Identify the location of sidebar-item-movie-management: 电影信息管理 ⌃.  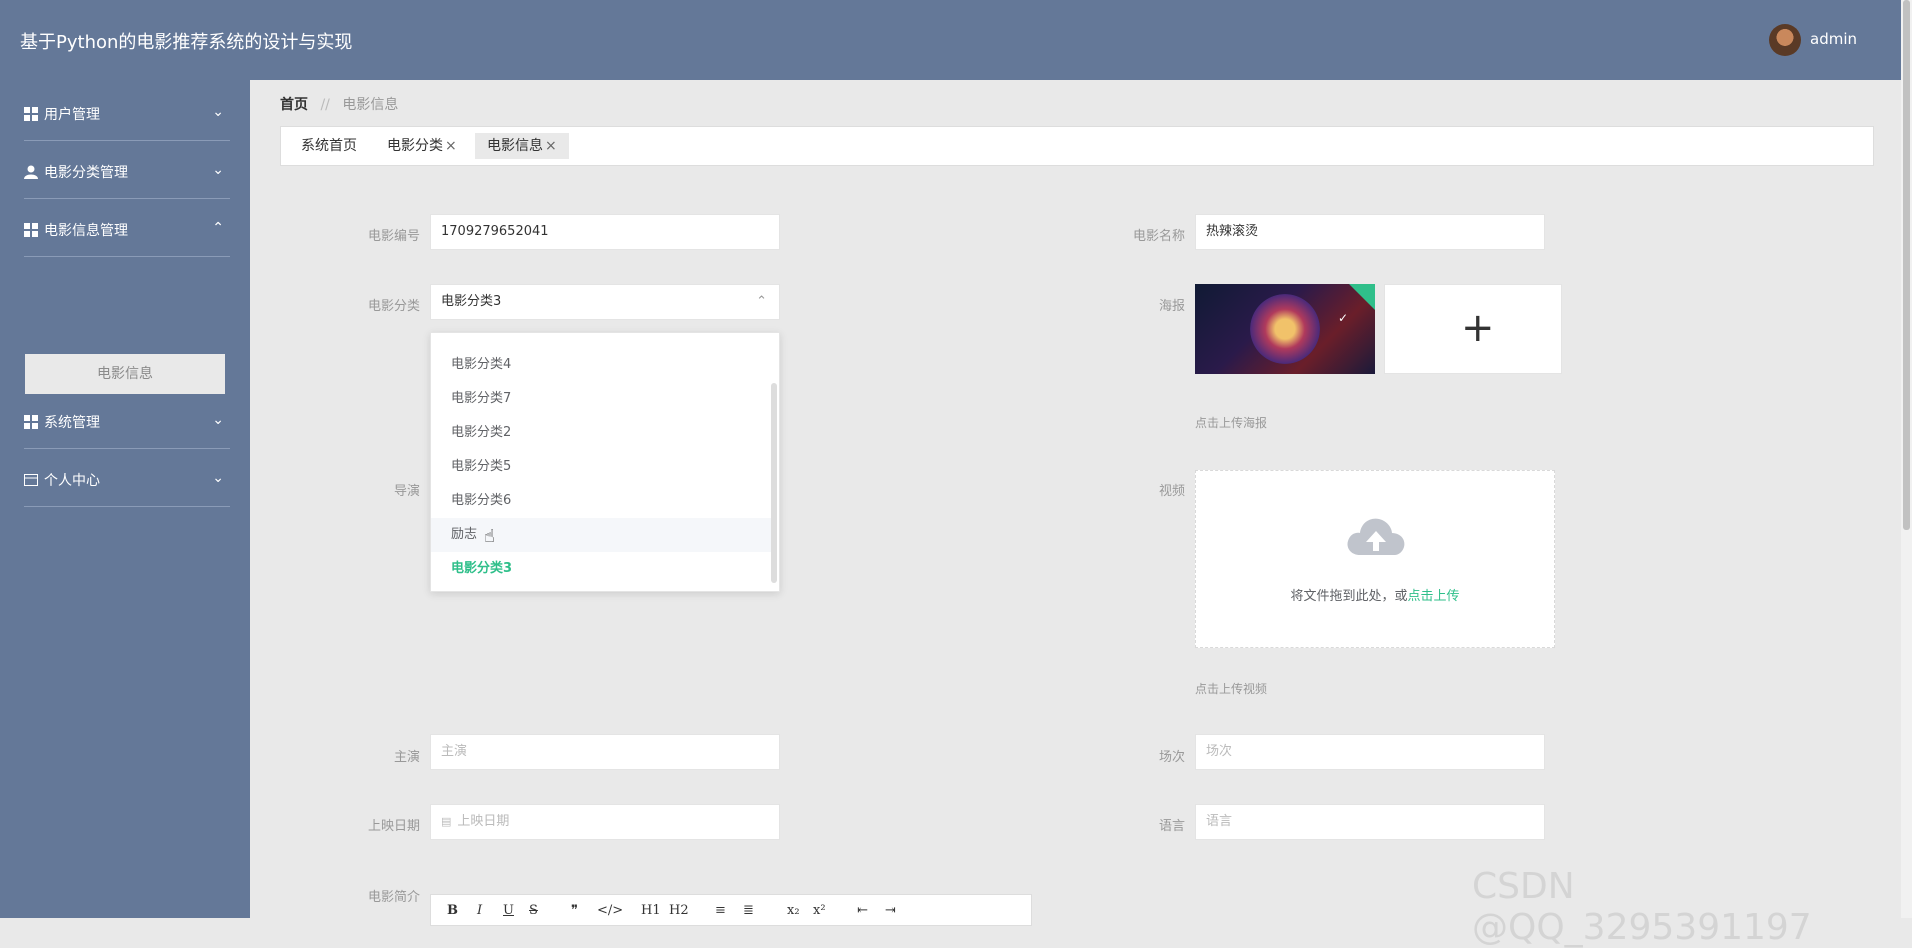
(127, 228).